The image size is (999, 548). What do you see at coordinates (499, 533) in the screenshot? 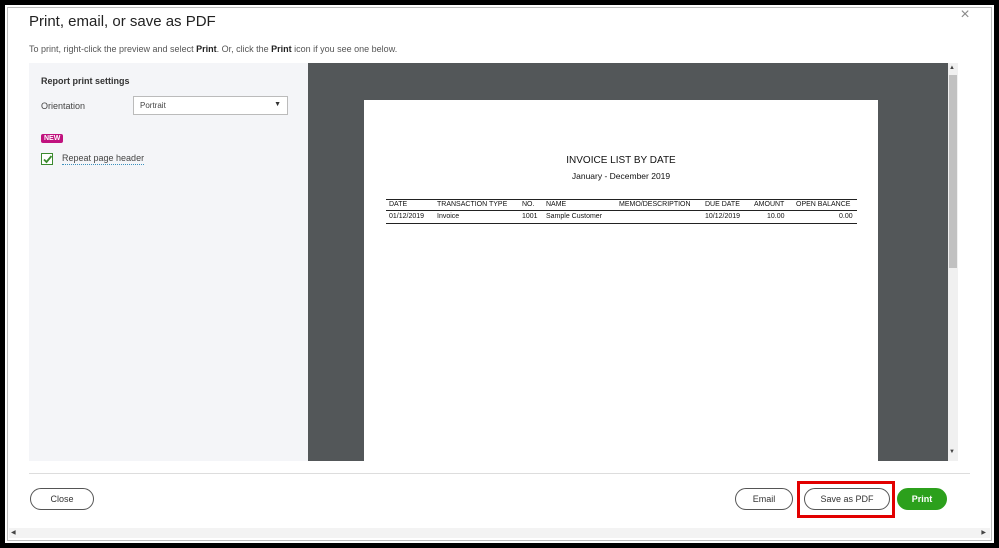
I see `horizontal-scrollbar: ◀ ▶` at bounding box center [499, 533].